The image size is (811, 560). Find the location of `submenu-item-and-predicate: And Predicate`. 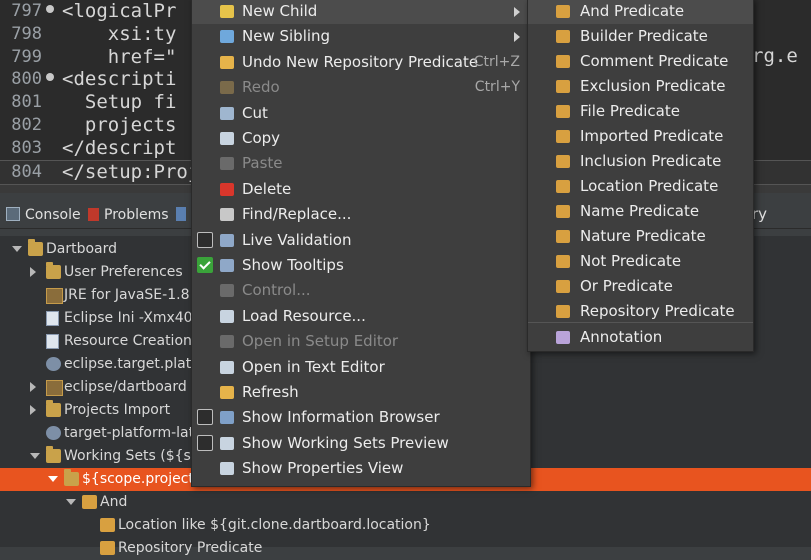

submenu-item-and-predicate: And Predicate is located at coordinates (640, 12).